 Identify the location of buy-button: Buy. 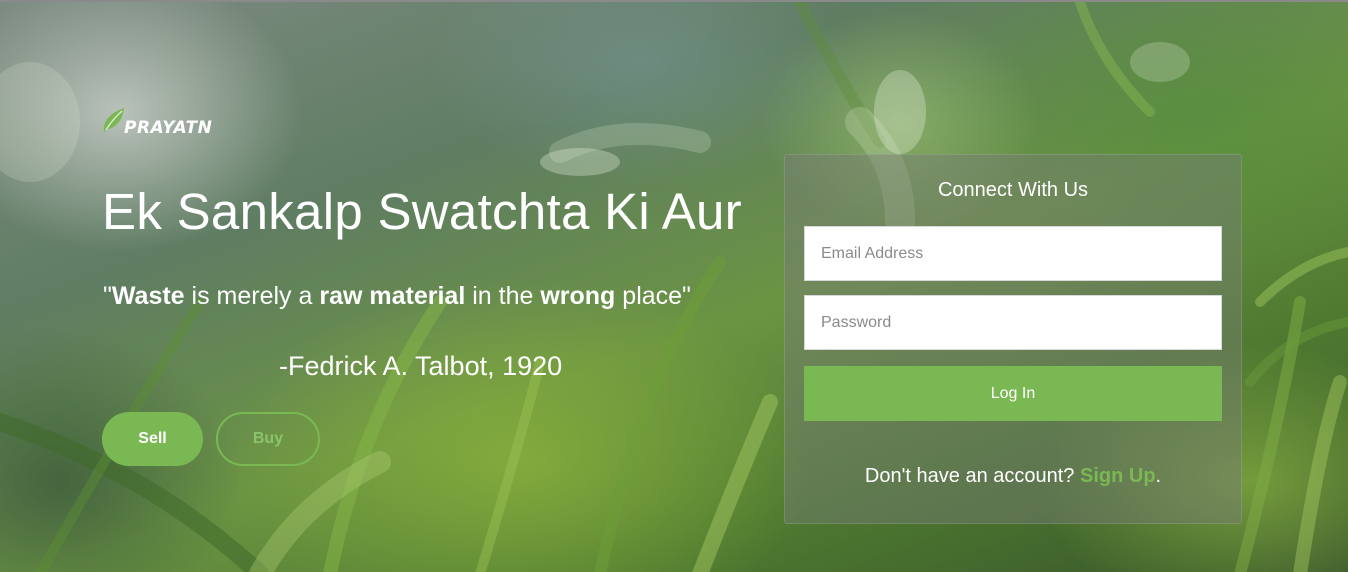
(268, 439).